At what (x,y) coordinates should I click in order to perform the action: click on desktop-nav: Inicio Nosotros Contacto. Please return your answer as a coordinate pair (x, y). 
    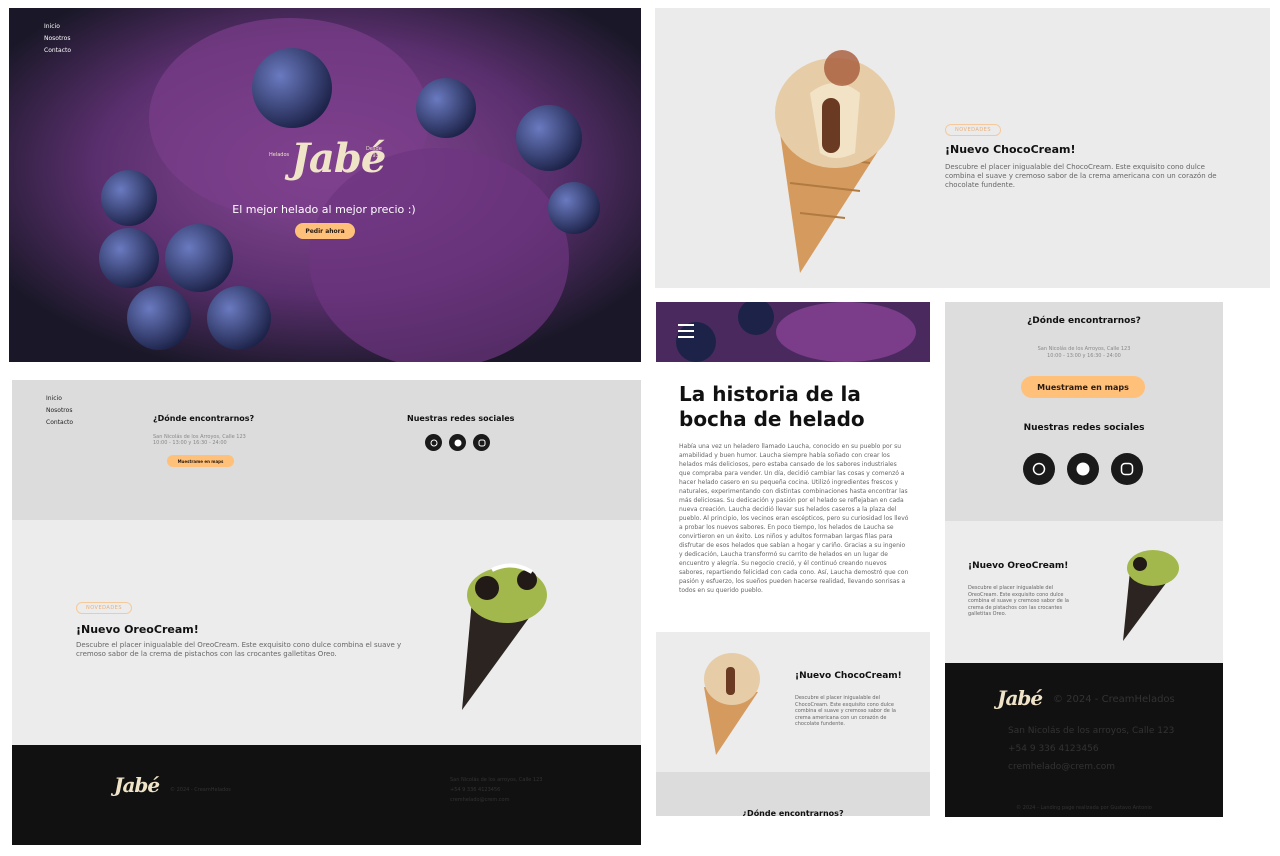
    Looking at the image, I should click on (59, 410).